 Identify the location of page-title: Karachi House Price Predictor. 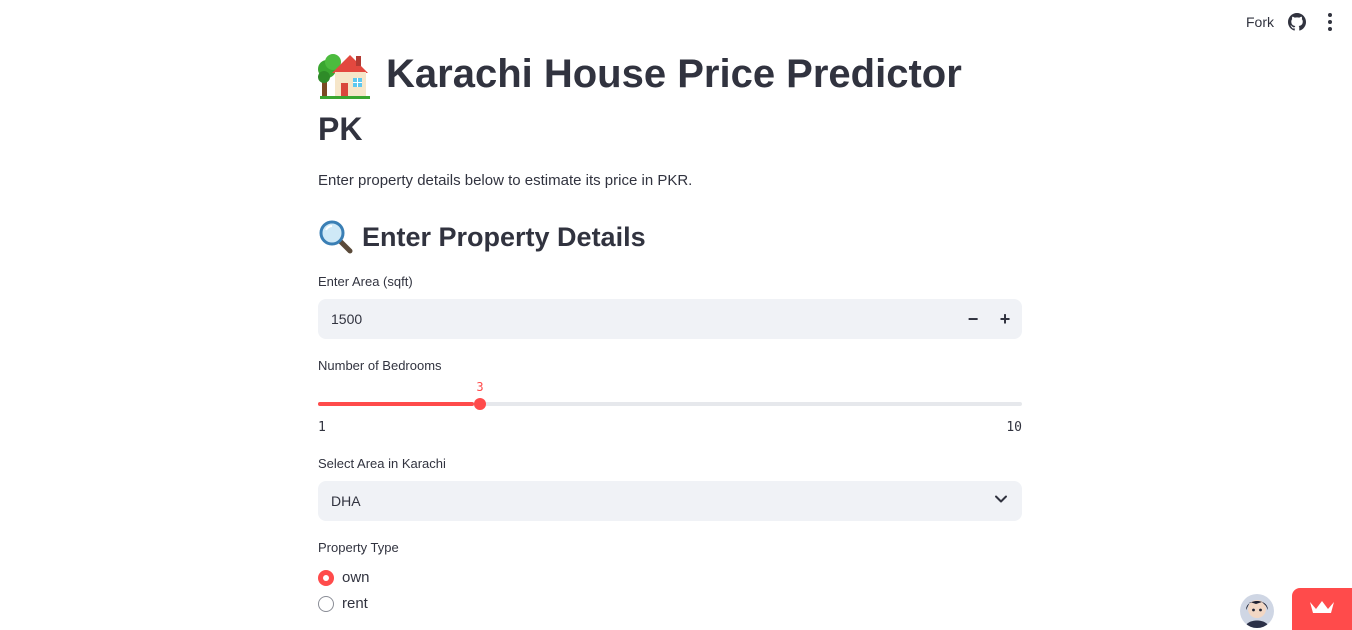
(670, 74).